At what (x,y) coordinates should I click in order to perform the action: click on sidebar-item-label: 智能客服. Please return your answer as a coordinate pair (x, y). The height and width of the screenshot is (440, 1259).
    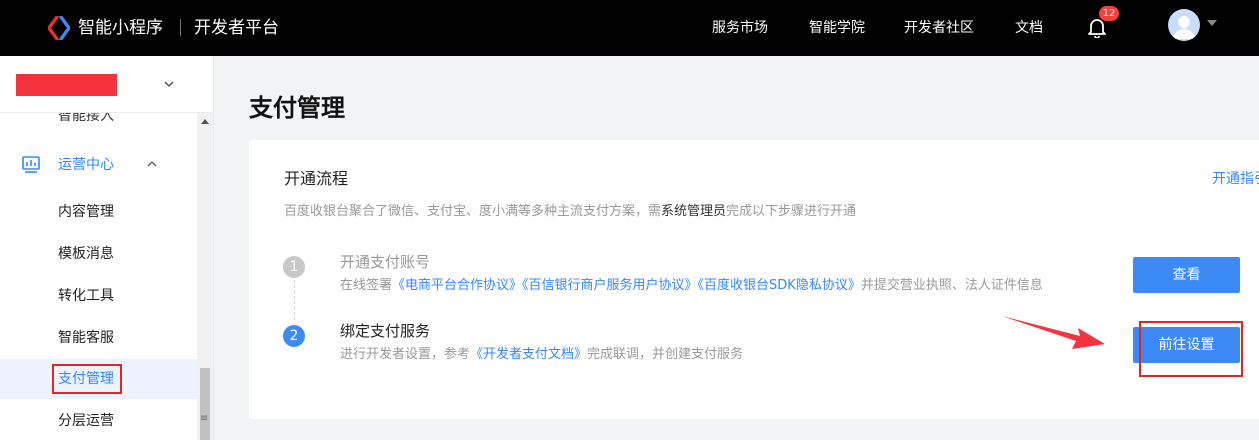
    Looking at the image, I should click on (86, 338).